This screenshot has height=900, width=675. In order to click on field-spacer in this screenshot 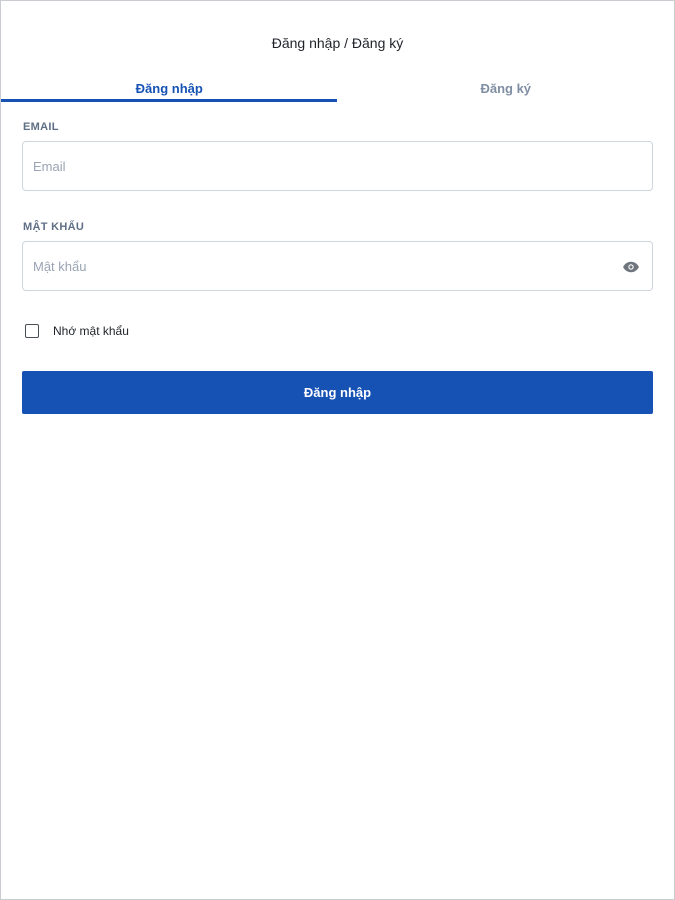, I will do `click(338, 206)`.